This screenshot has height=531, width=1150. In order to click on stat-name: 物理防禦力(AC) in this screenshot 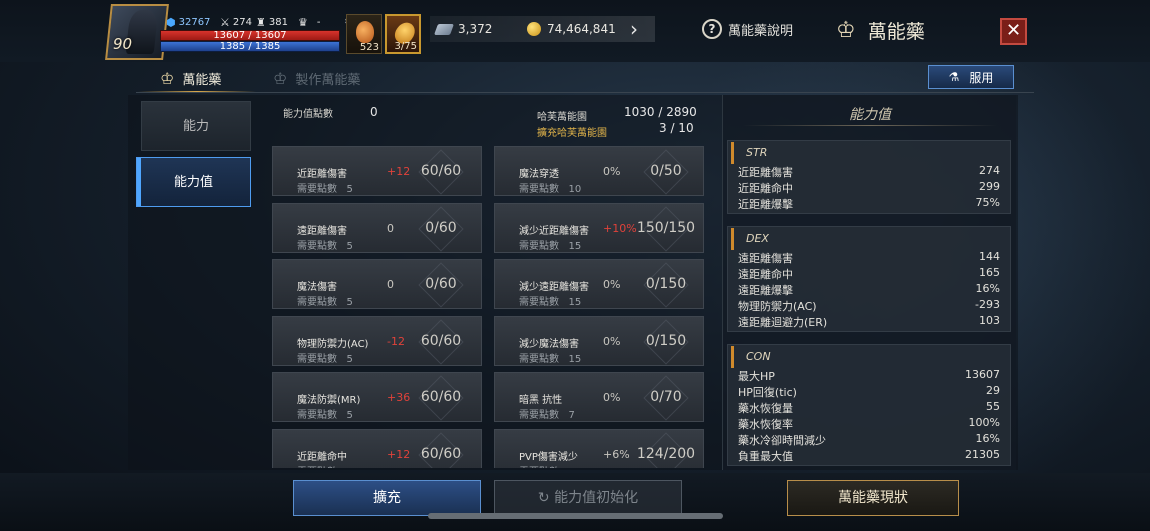, I will do `click(333, 344)`.